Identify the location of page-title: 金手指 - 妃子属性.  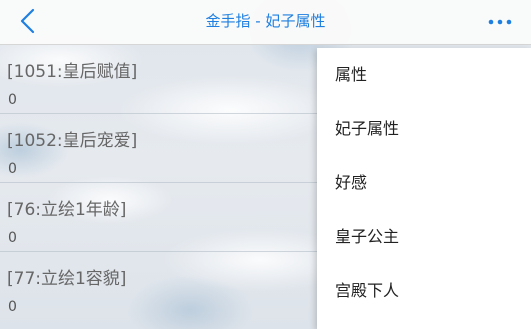
(265, 21).